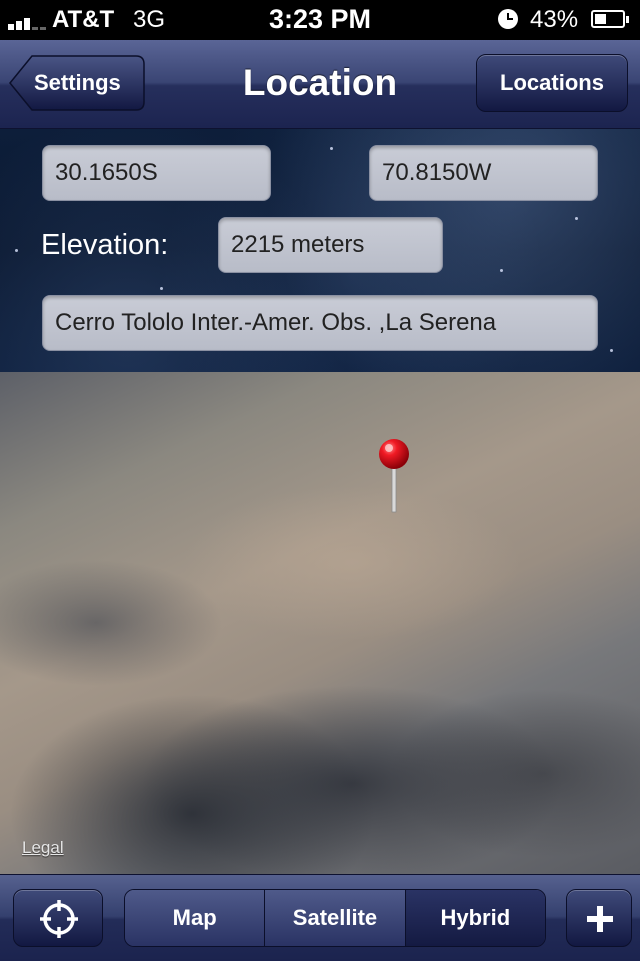 The width and height of the screenshot is (640, 961). I want to click on bottom-toolbar: Map Satellite Hybrid, so click(320, 917).